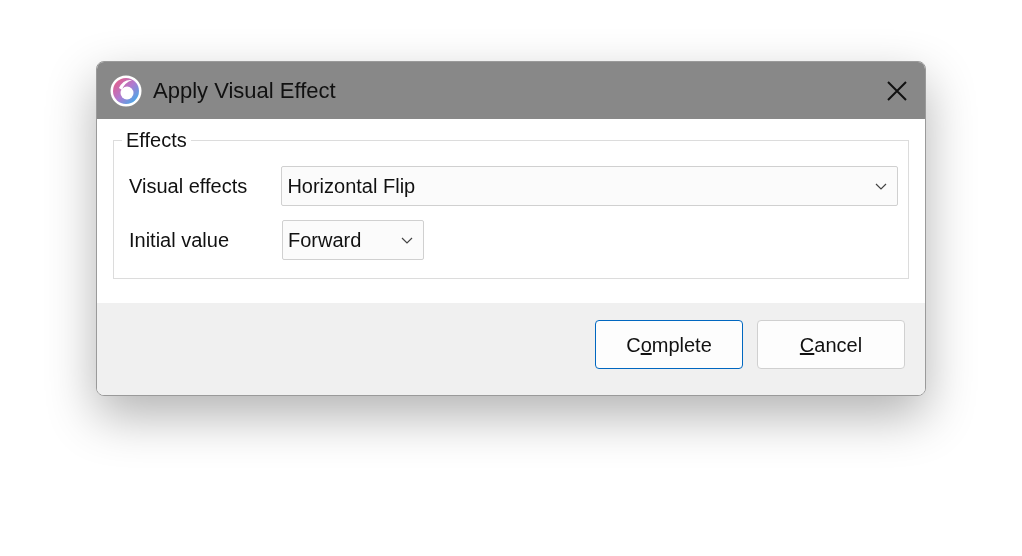 Image resolution: width=1022 pixels, height=556 pixels. Describe the element at coordinates (126, 90) in the screenshot. I see `app-logo-icon` at that location.